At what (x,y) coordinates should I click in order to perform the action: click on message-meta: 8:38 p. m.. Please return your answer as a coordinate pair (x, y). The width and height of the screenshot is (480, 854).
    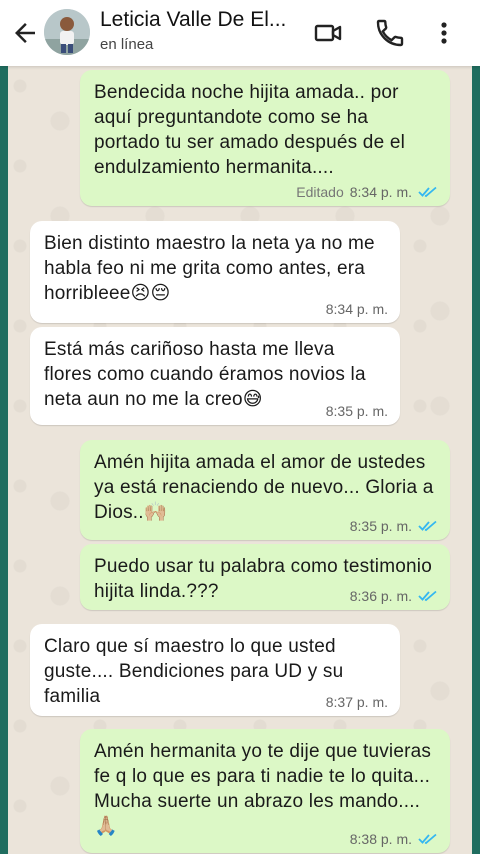
    Looking at the image, I should click on (394, 839).